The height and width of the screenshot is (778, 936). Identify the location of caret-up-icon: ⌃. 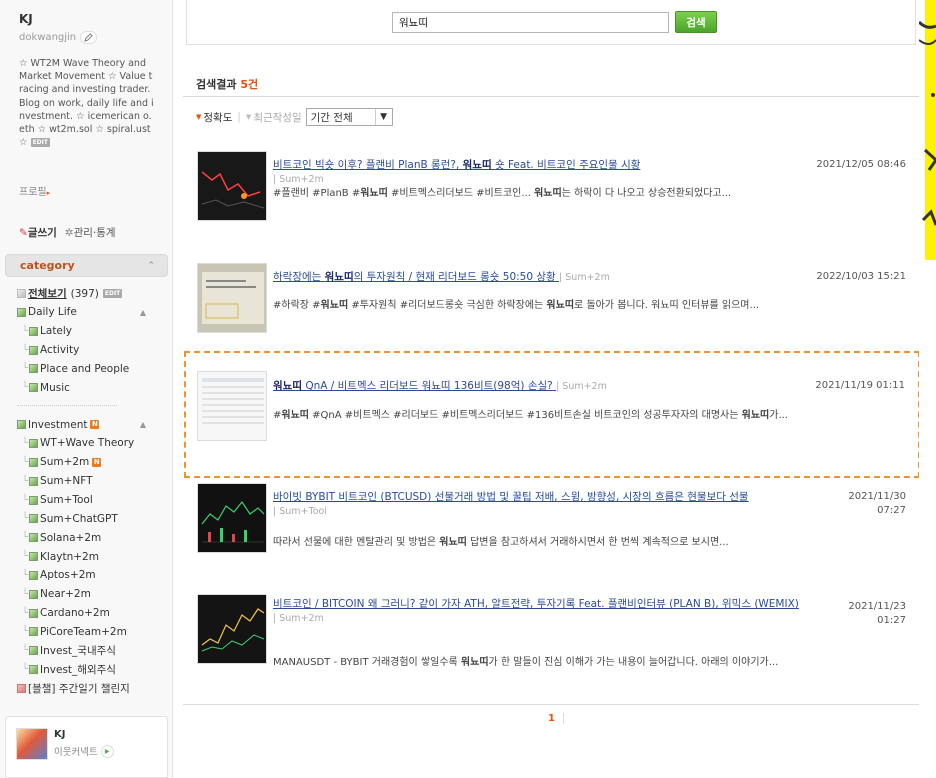
(151, 266).